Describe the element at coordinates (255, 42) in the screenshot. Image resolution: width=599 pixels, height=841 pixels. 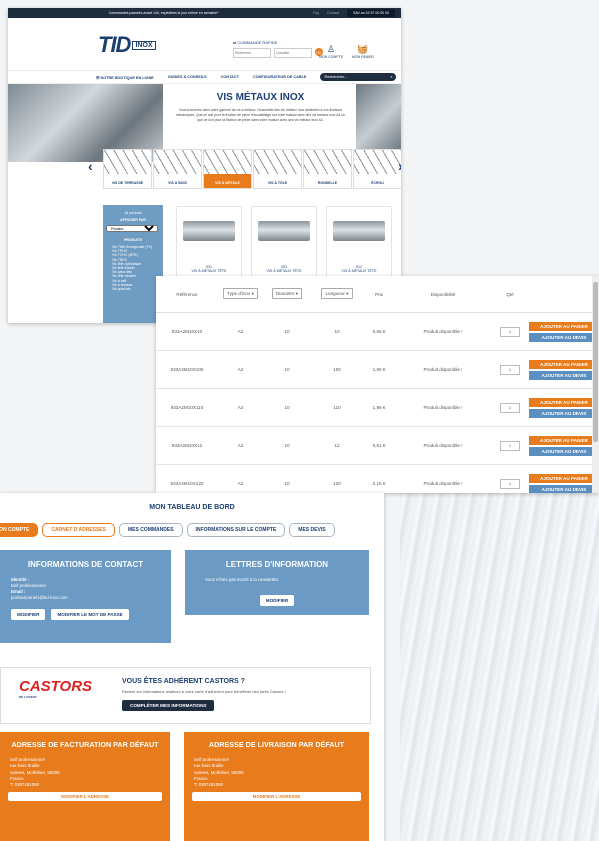
I see `quick-order-title: ⇄ COMMANDE RAPIDE` at that location.